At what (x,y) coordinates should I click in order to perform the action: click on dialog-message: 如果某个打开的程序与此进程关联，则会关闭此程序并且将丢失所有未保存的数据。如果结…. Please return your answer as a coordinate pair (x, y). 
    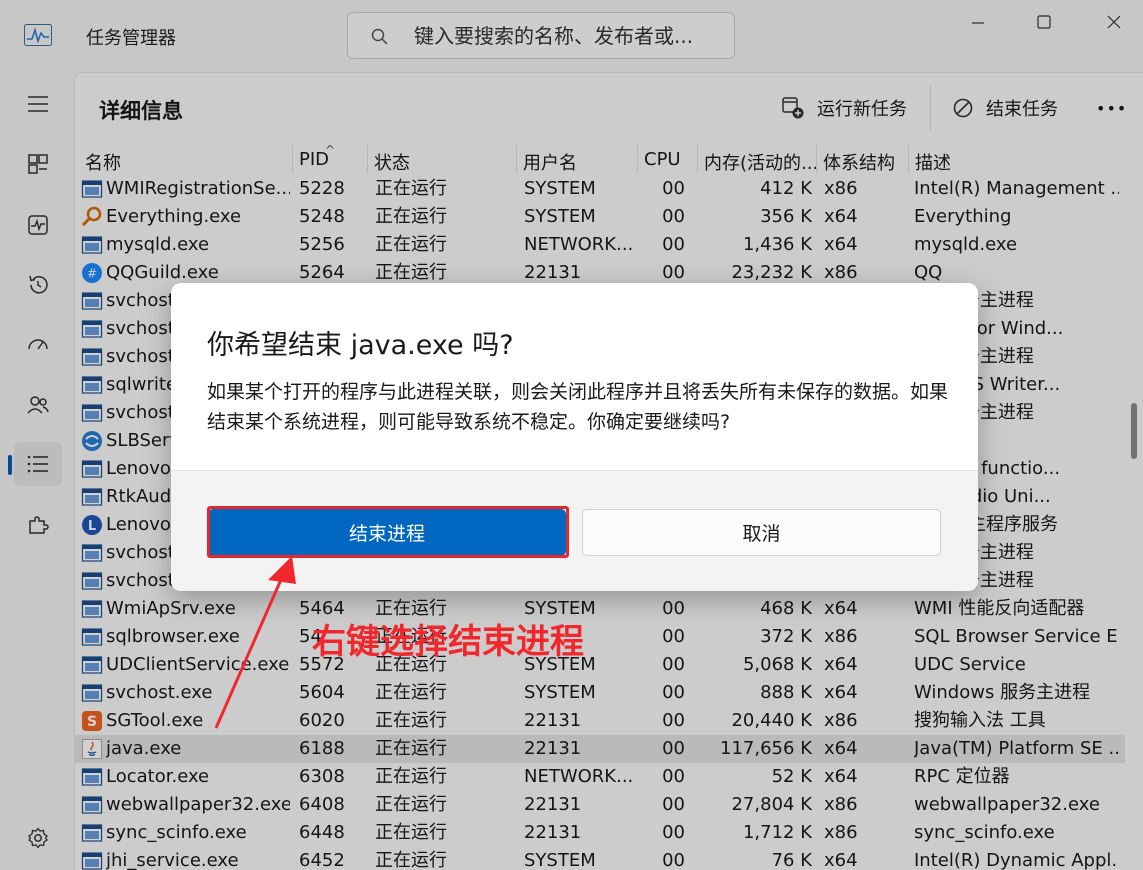
    Looking at the image, I should click on (578, 407).